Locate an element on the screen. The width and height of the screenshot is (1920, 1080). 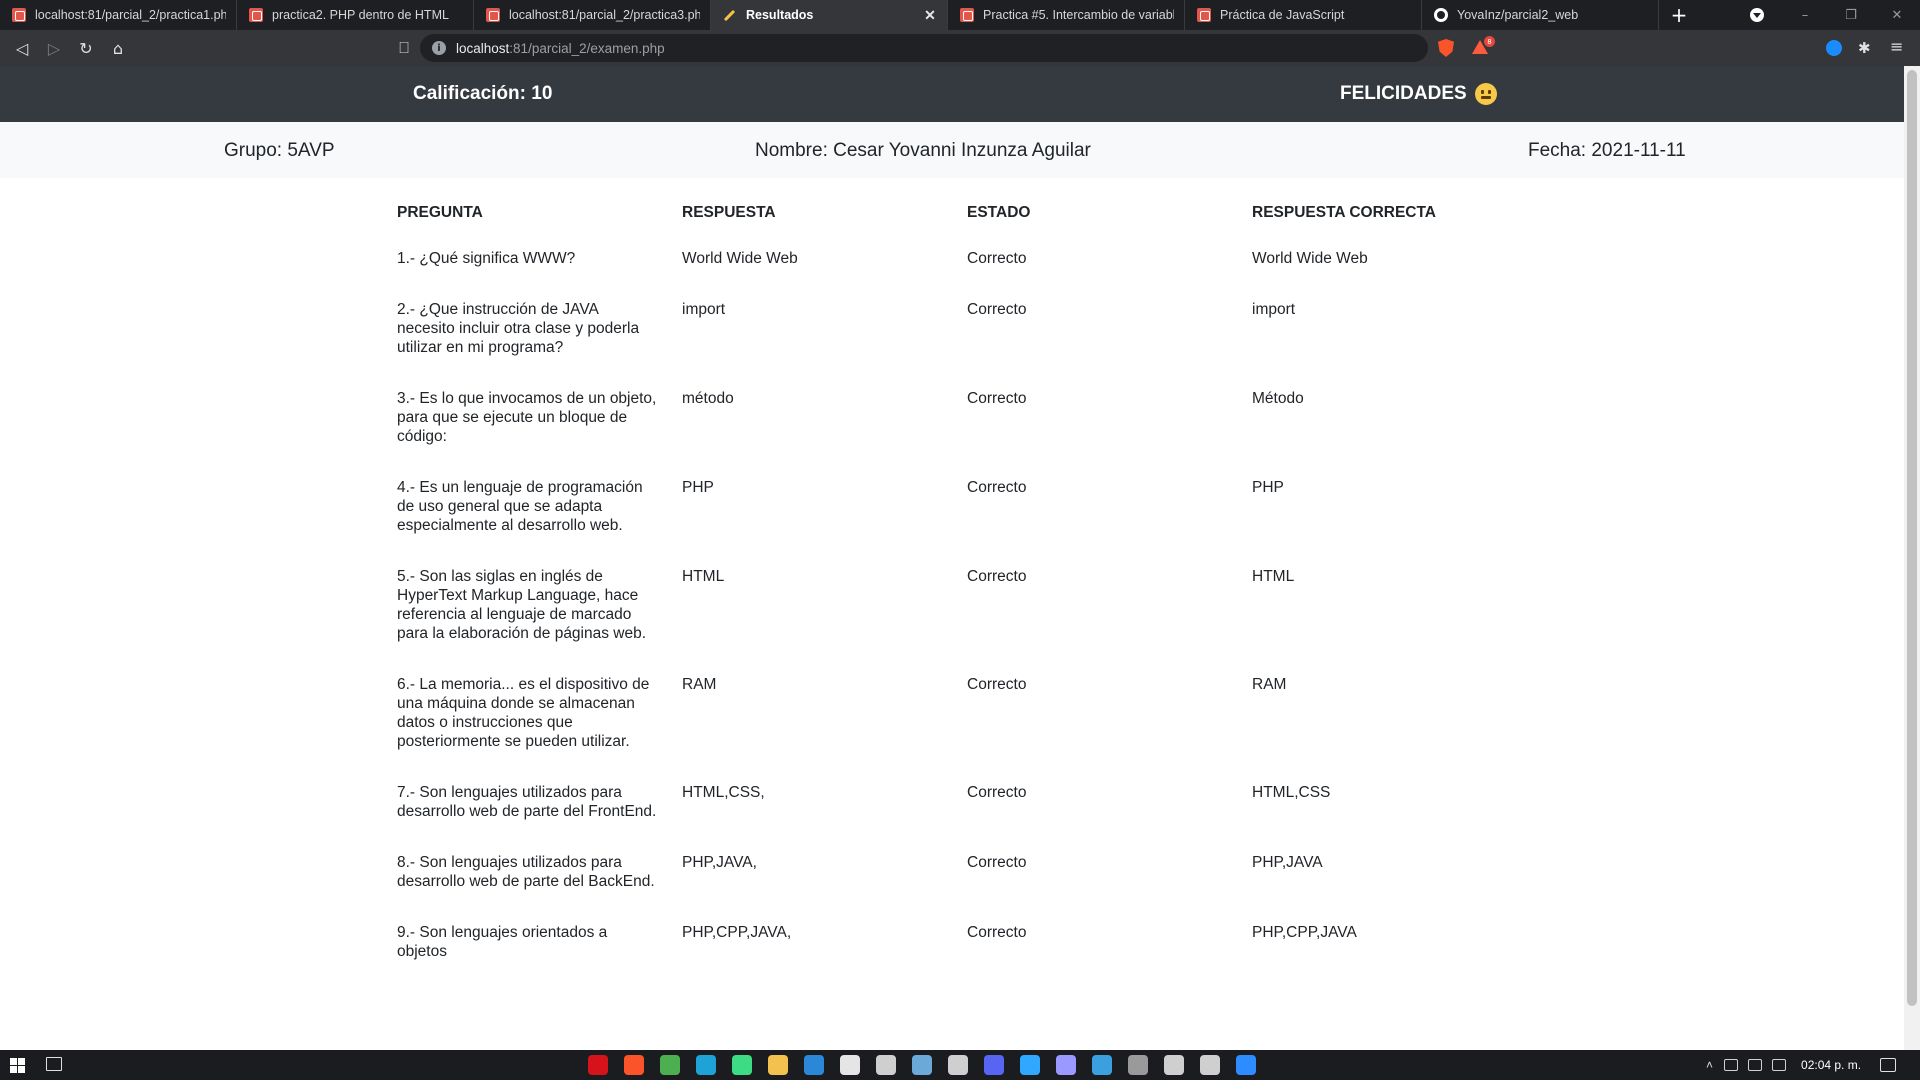
browser-tab: localhost:81/parcial_2/practica1.php is located at coordinates (118, 15).